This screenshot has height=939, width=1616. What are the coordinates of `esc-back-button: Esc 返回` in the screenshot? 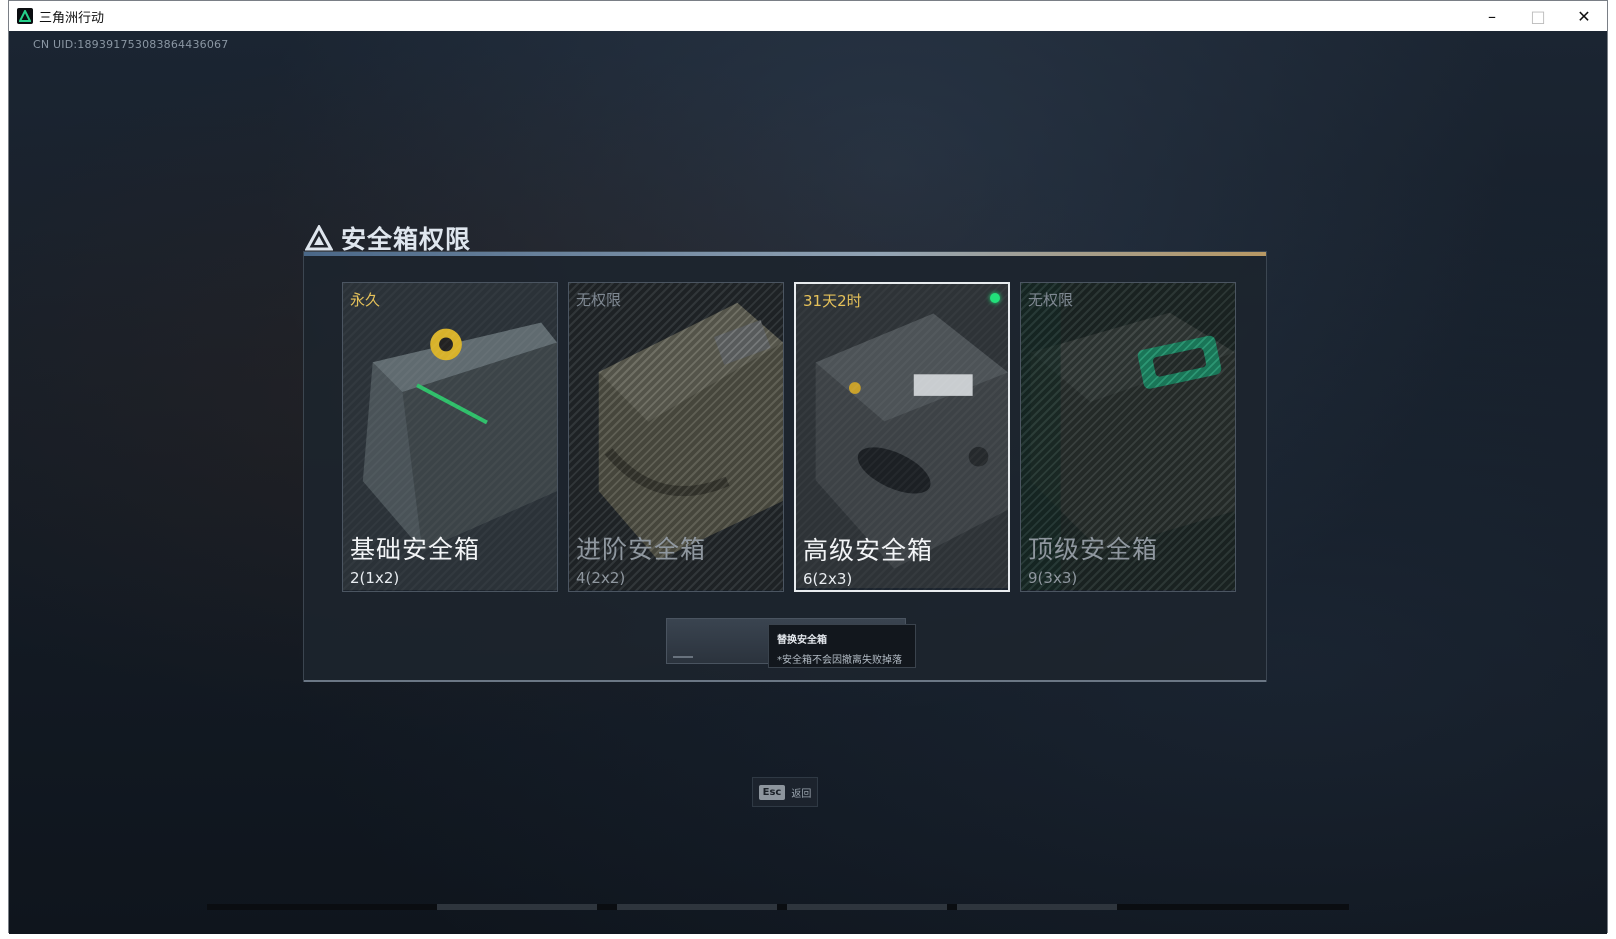 It's located at (785, 792).